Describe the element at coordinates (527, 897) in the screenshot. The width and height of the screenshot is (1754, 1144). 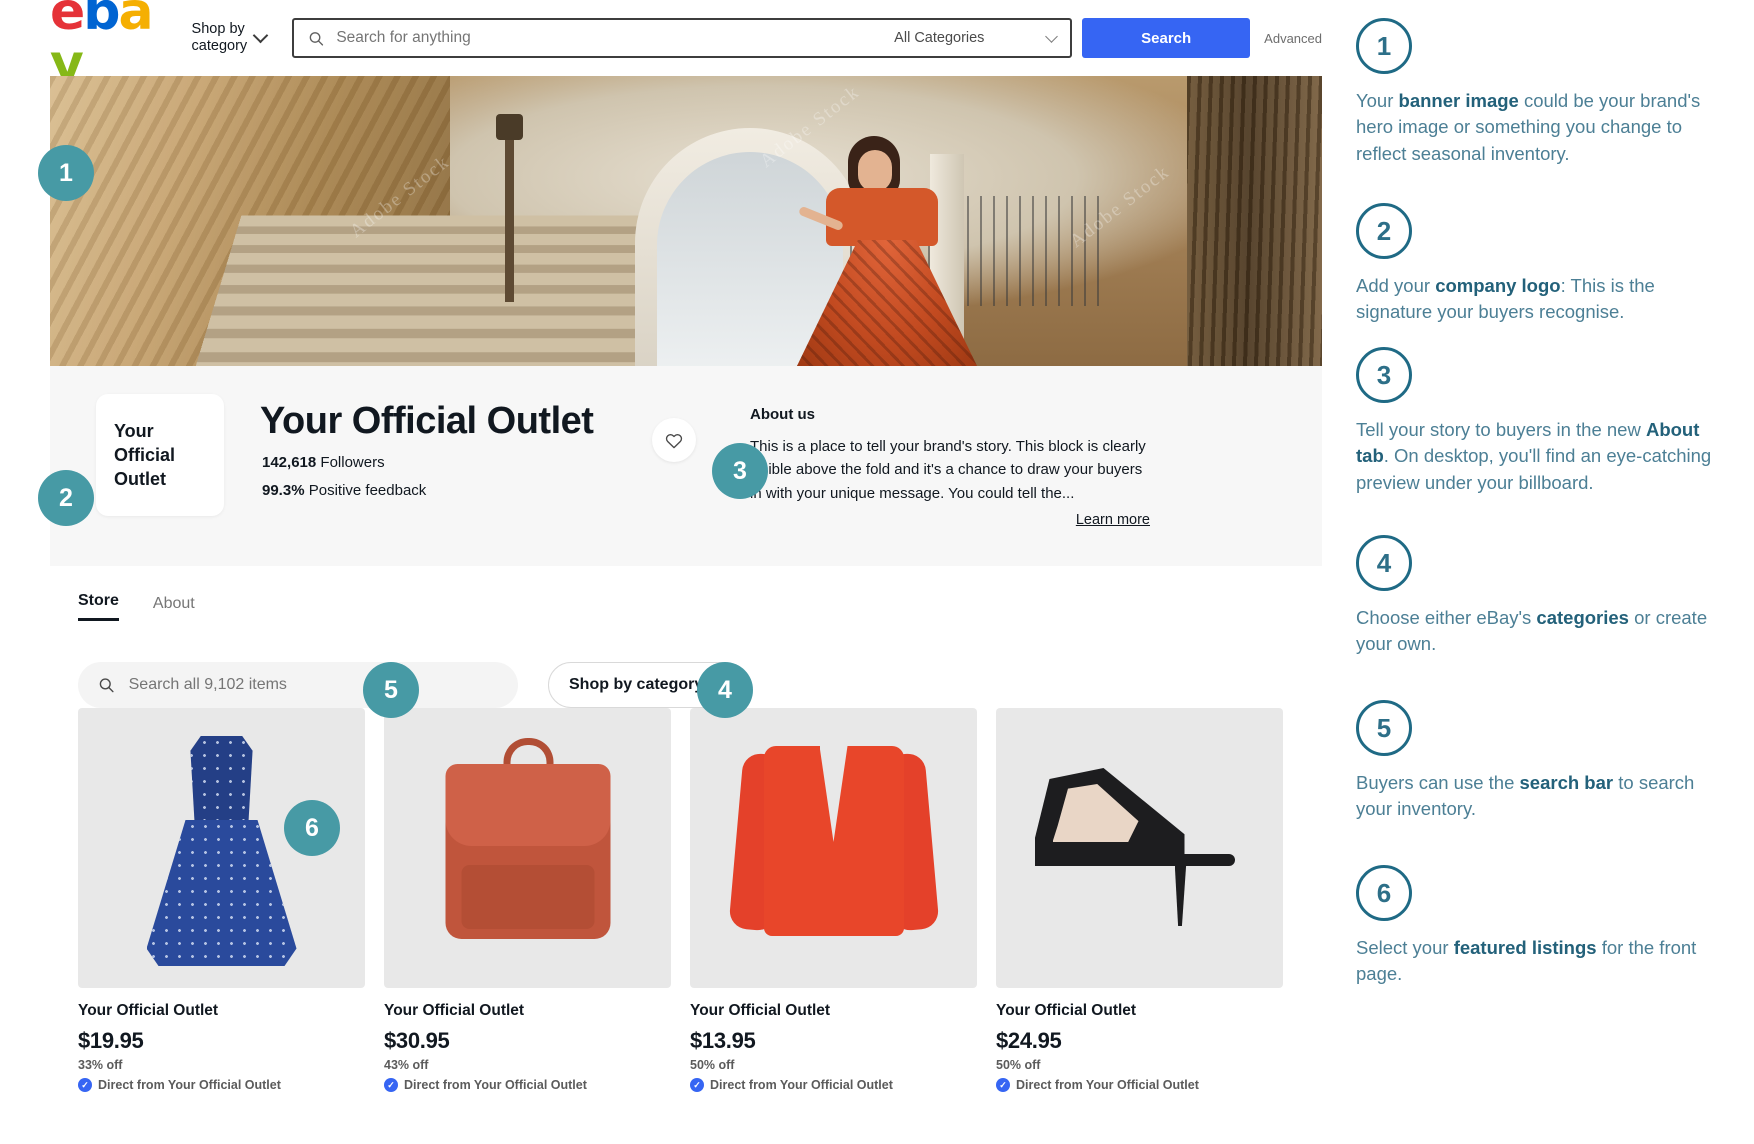
I see `backpack-pocket` at that location.